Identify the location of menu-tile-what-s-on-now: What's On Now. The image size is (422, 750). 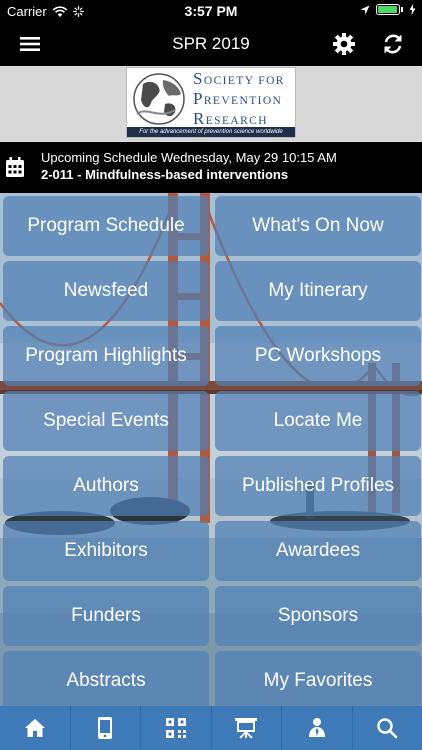
(318, 226).